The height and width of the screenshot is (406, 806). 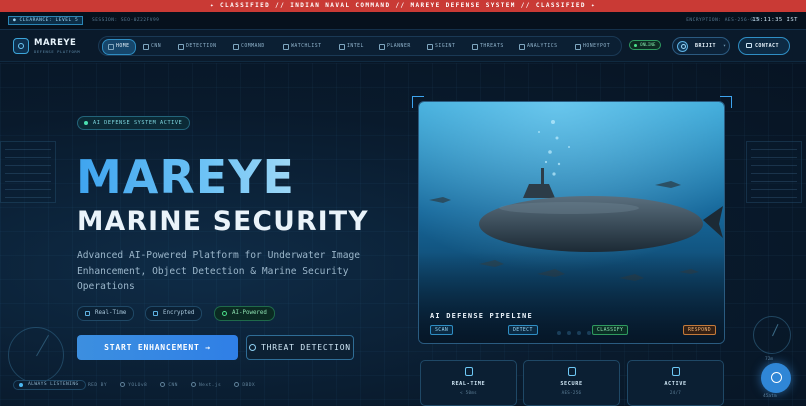 I want to click on threat-detection-button: THREAT DETECTION, so click(x=300, y=347).